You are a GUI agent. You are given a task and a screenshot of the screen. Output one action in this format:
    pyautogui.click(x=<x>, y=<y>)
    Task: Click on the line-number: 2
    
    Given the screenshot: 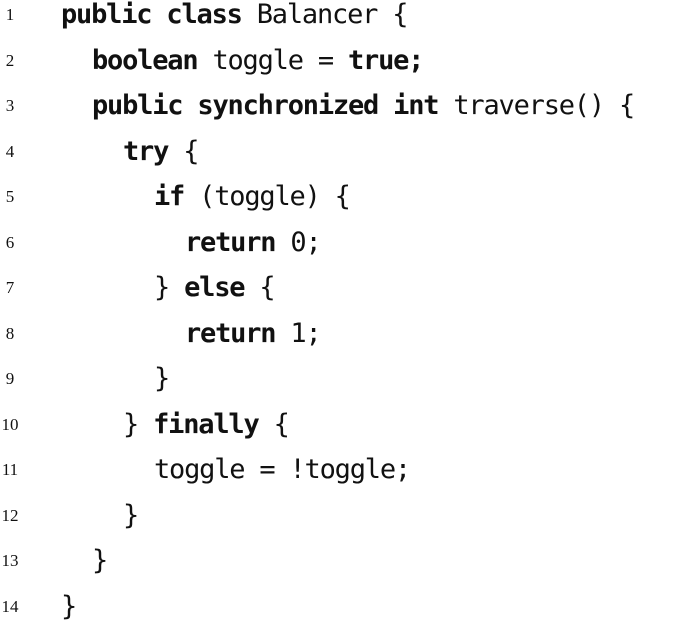 What is the action you would take?
    pyautogui.click(x=10, y=61)
    